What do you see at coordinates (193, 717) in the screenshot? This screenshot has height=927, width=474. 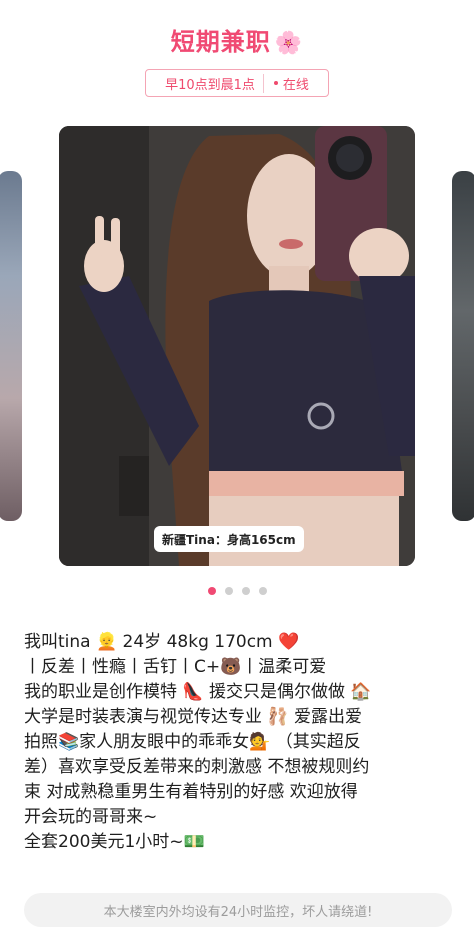 I see `description-line: 大学是时装表演与视觉传达专业 🩰 爱露出爱` at bounding box center [193, 717].